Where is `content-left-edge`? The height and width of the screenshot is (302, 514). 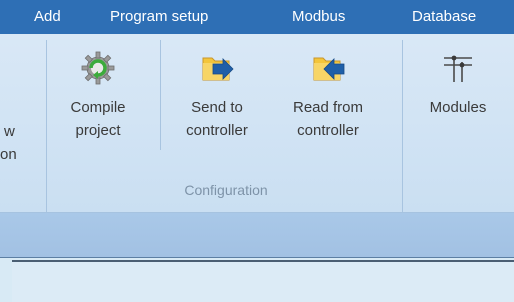
content-left-edge is located at coordinates (6, 279).